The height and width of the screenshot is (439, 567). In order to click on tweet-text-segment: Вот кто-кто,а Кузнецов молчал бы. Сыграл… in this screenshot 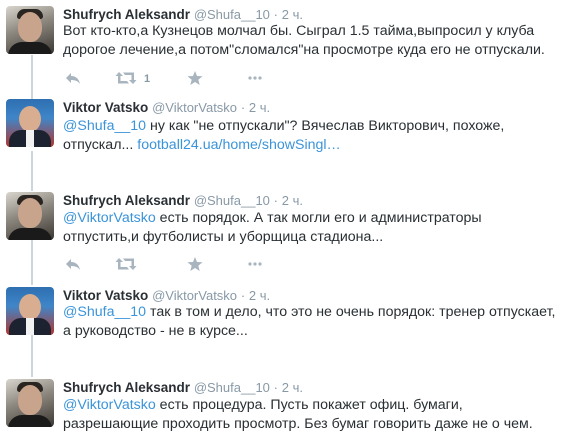, I will do `click(304, 40)`.